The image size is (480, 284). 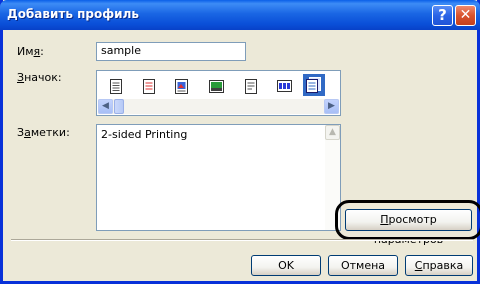 I want to click on dialog-title: Добавить профиль, so click(x=73, y=14).